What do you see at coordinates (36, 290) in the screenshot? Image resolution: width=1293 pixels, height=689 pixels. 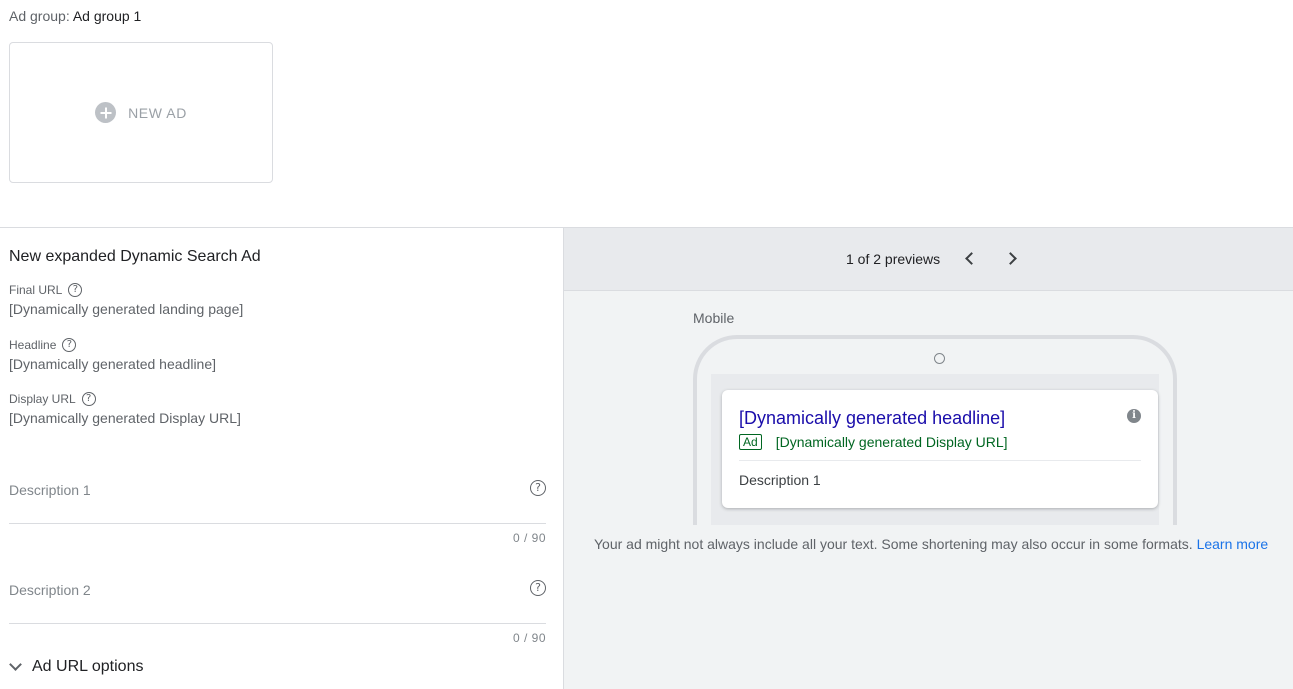 I see `final-url-label: Final URL` at bounding box center [36, 290].